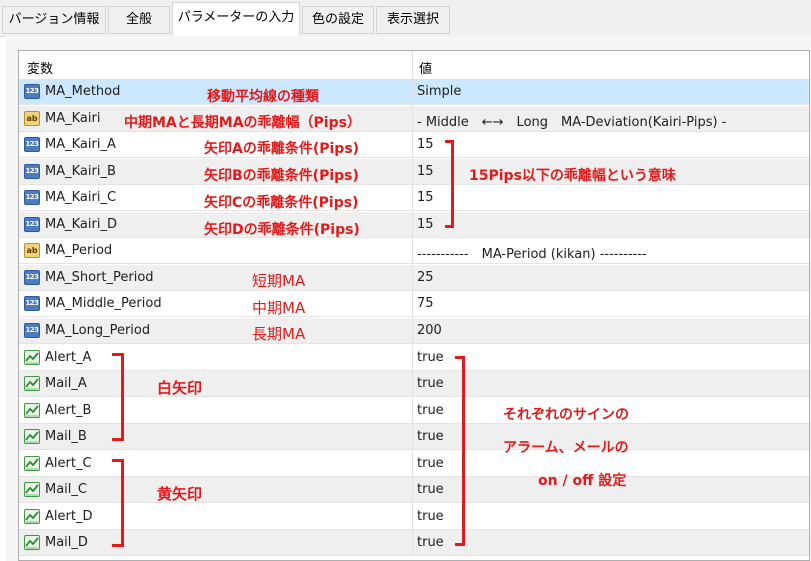 The width and height of the screenshot is (811, 561). I want to click on variable-name: Alert_A, so click(68, 357).